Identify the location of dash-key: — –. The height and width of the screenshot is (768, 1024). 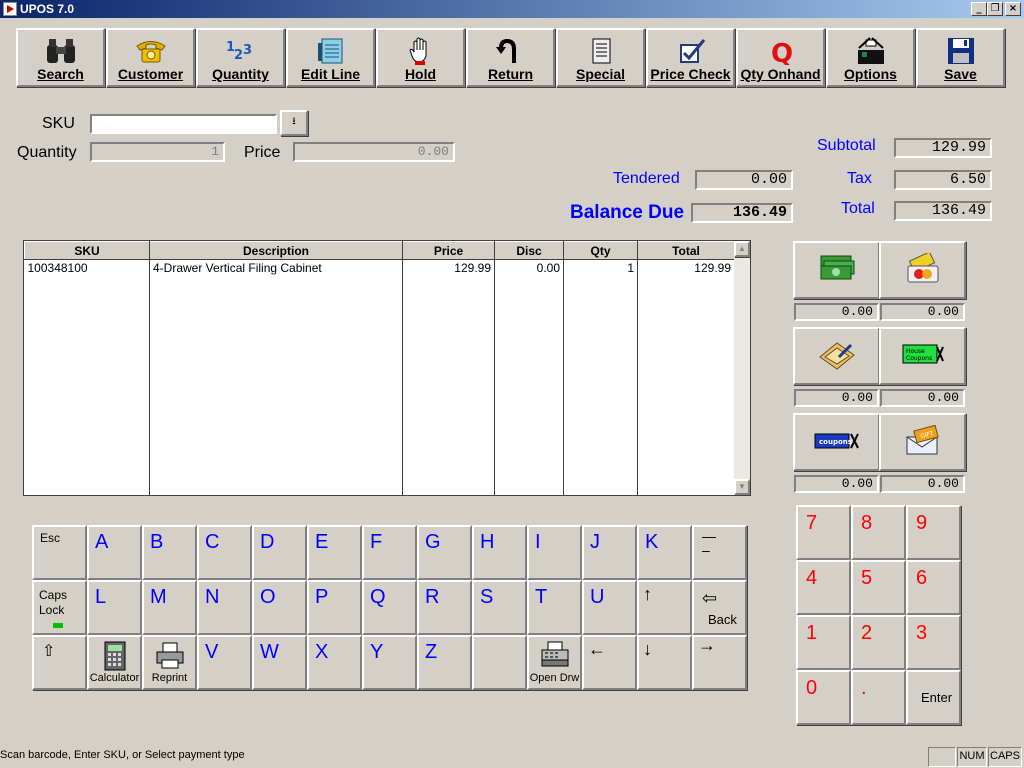
(719, 552).